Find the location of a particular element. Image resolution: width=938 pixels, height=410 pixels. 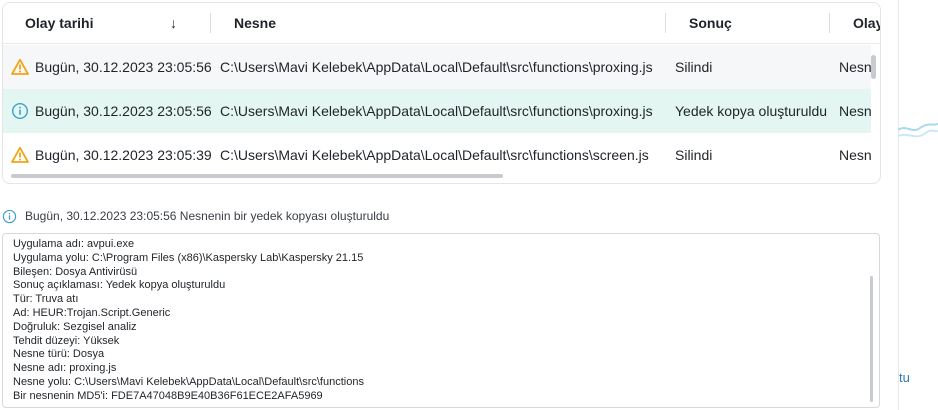

detail-line: Tür: Truva atı is located at coordinates (46, 299).